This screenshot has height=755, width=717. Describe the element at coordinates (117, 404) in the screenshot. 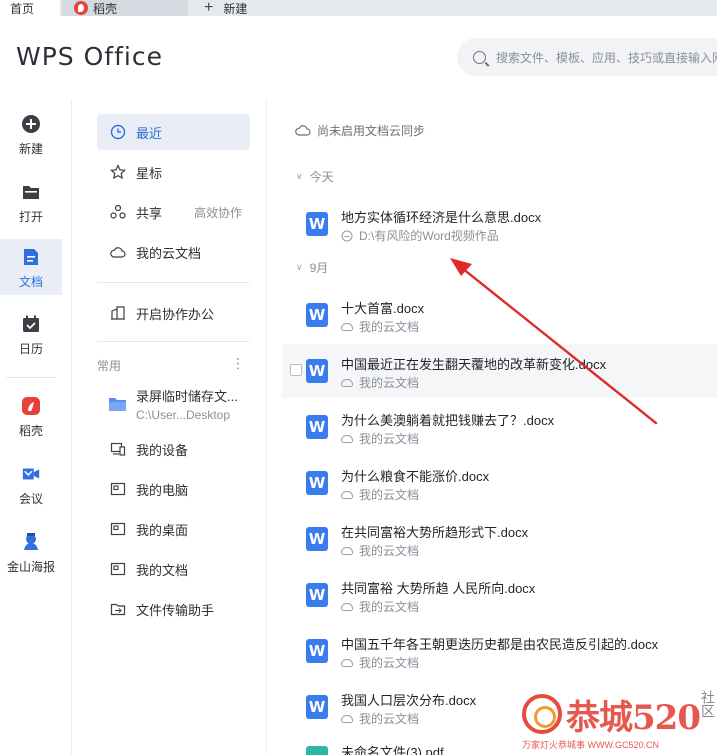

I see `folder-cloud-icon` at that location.